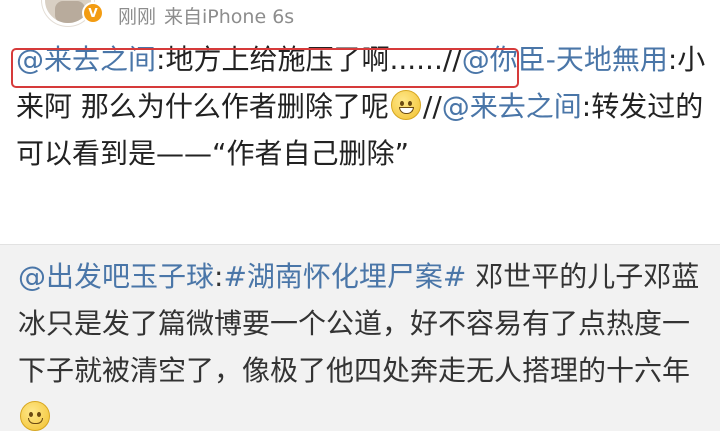 The height and width of the screenshot is (431, 720). Describe the element at coordinates (229, 17) in the screenshot. I see `post-source: 来自iPhone 6s` at that location.